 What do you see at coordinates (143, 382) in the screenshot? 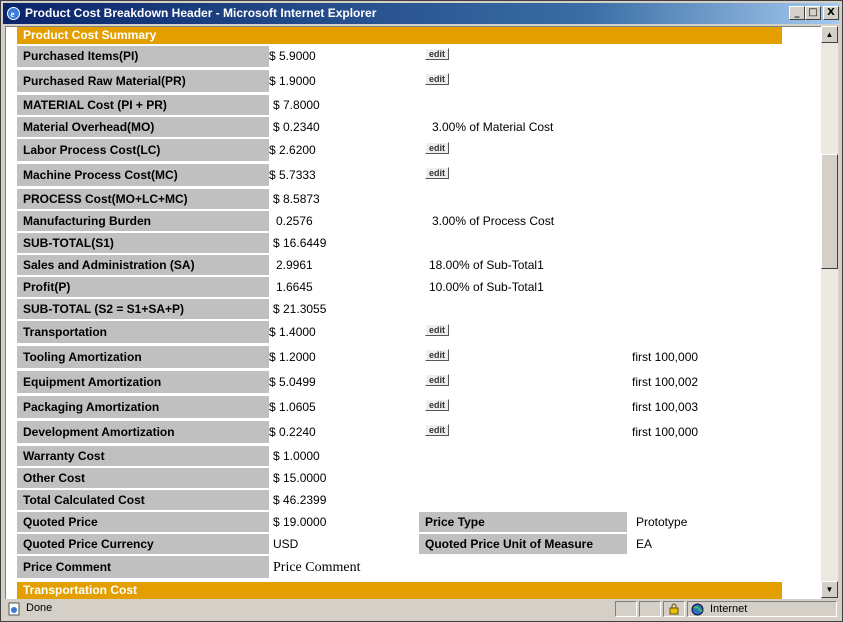
I see `row-label: Equipment Amortization` at bounding box center [143, 382].